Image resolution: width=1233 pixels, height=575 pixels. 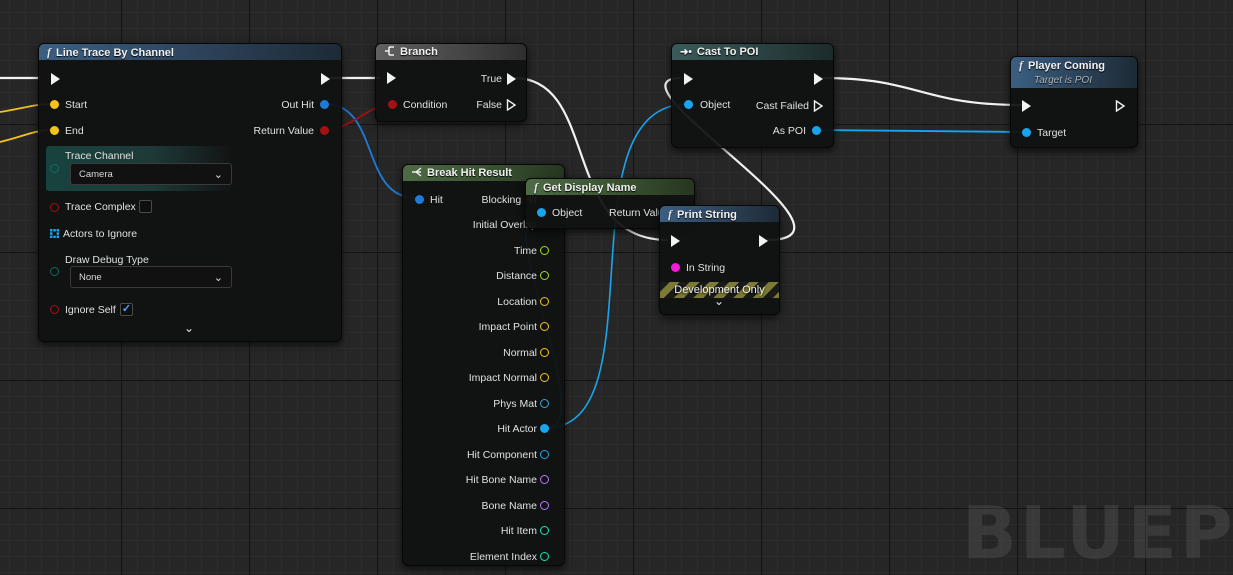 I want to click on node-header: Branch, so click(x=451, y=52).